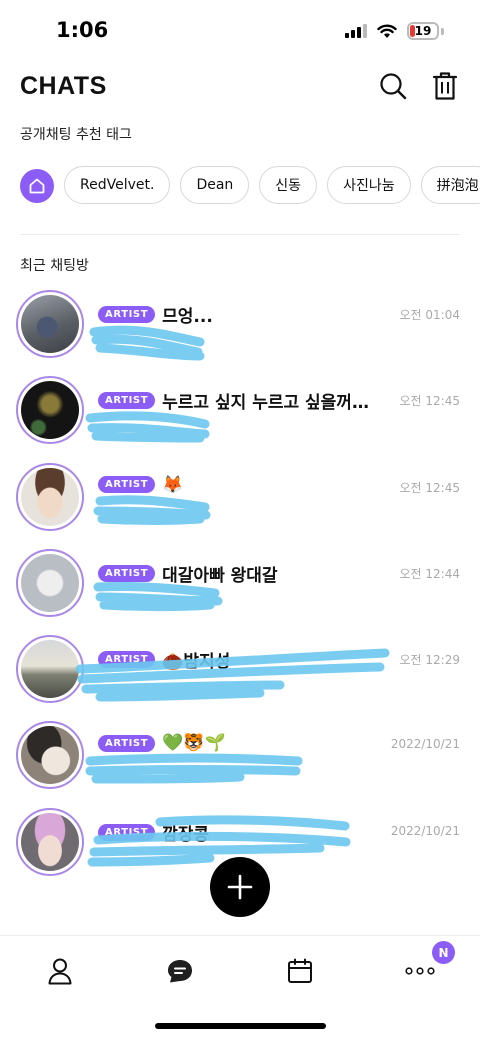 The image size is (480, 1039). What do you see at coordinates (117, 185) in the screenshot?
I see `tag-chip: RedVelvet.` at bounding box center [117, 185].